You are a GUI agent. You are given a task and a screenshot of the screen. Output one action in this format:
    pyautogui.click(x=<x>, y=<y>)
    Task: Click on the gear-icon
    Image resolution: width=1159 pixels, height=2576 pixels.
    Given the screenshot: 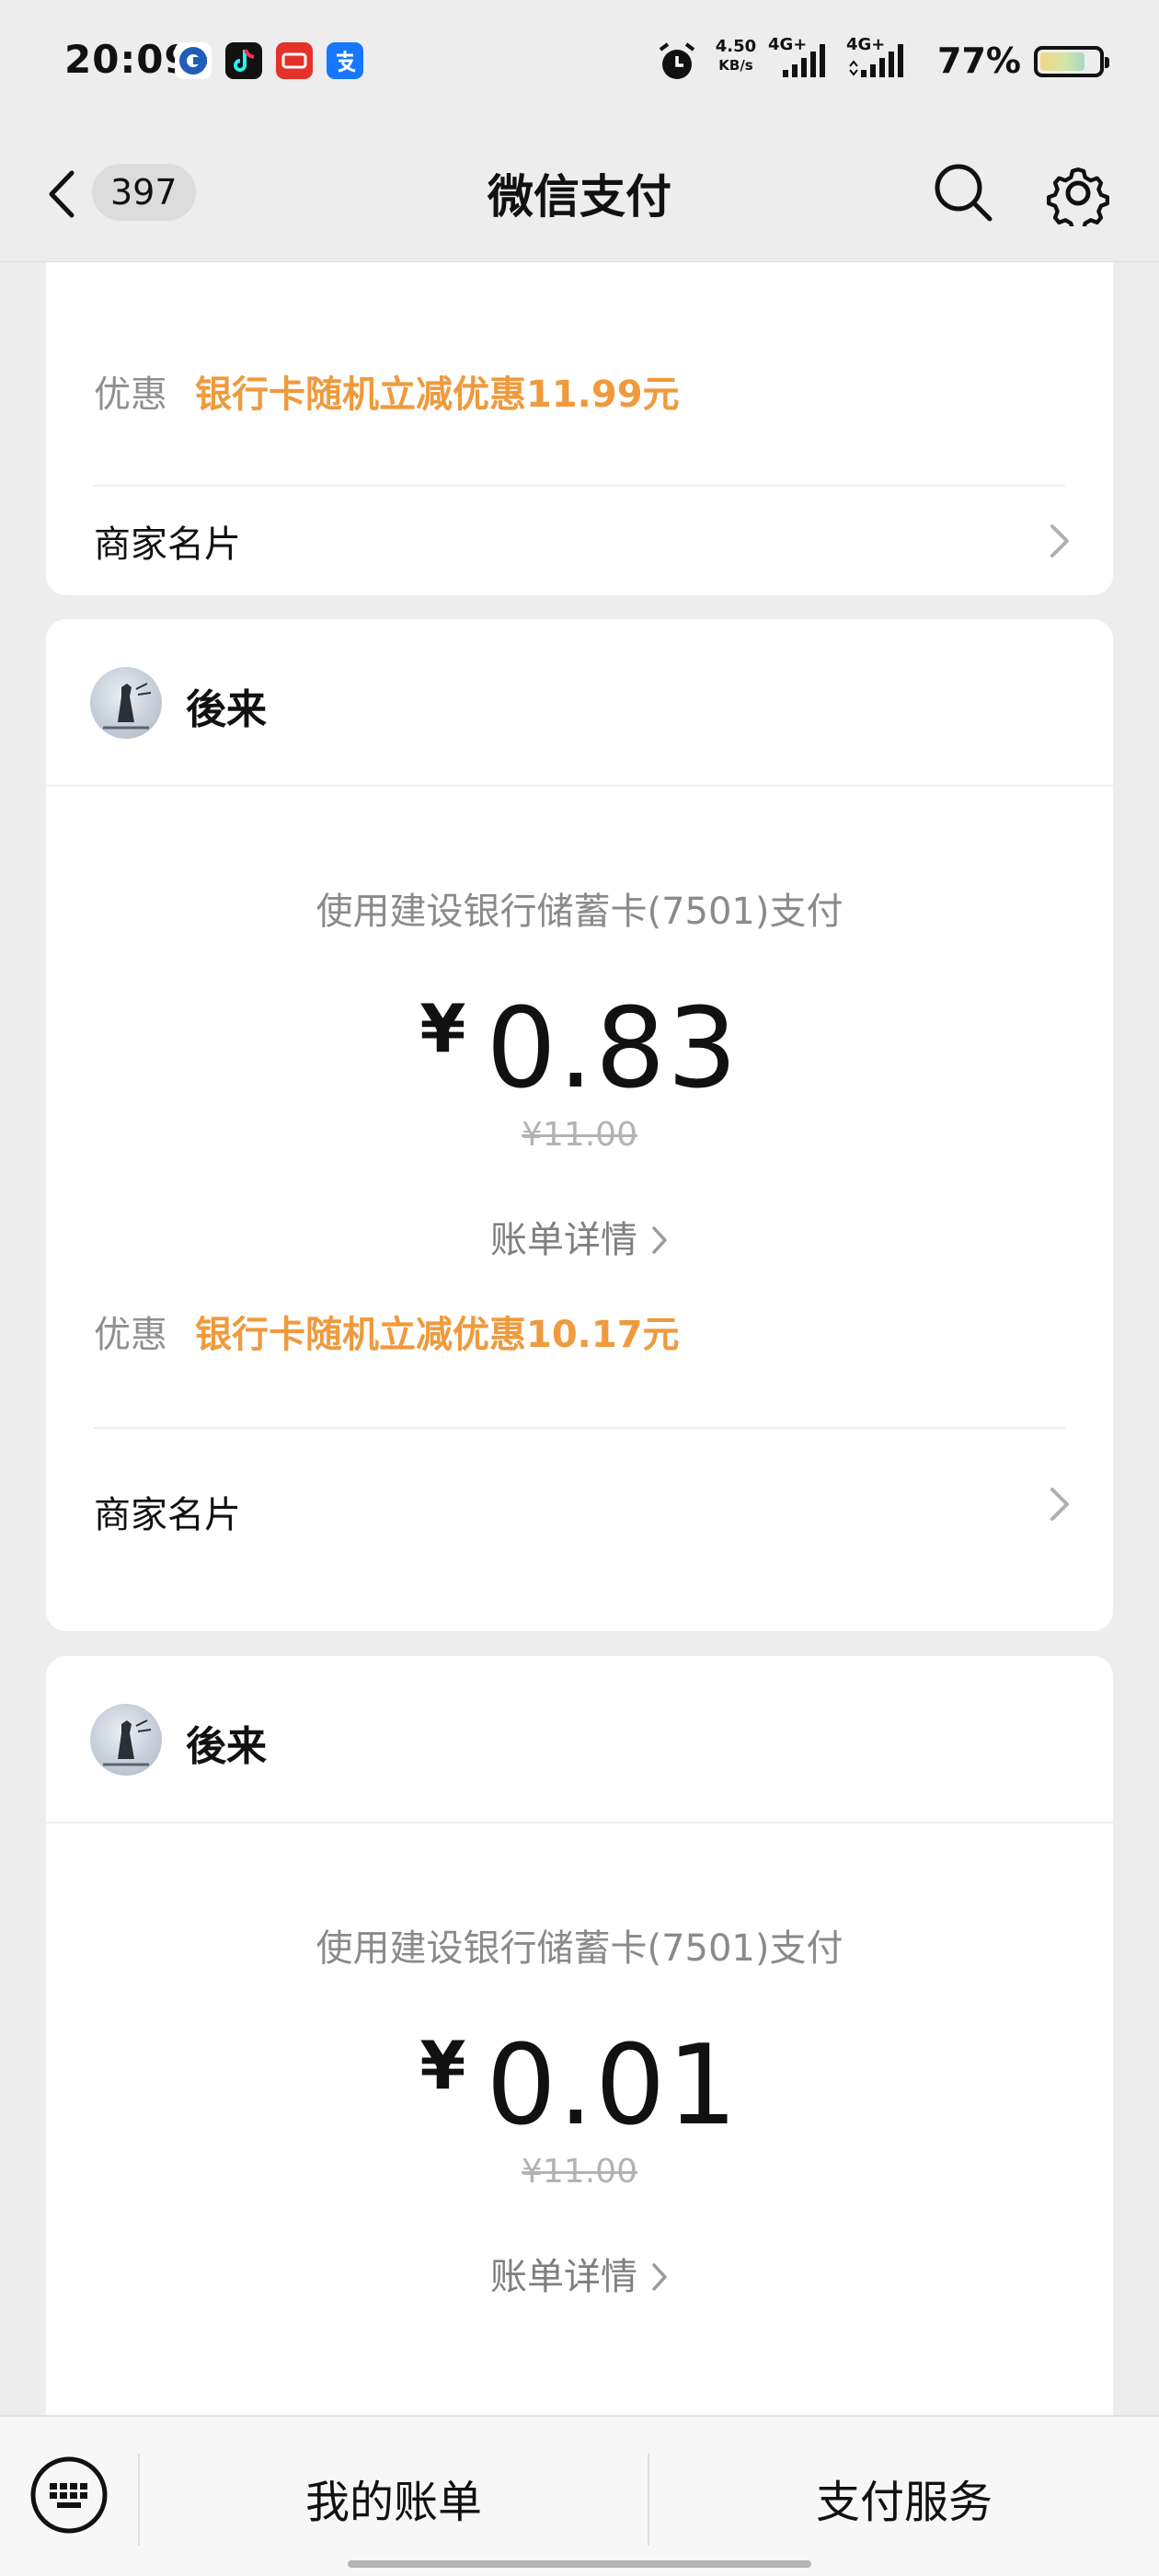 What is the action you would take?
    pyautogui.click(x=1078, y=200)
    